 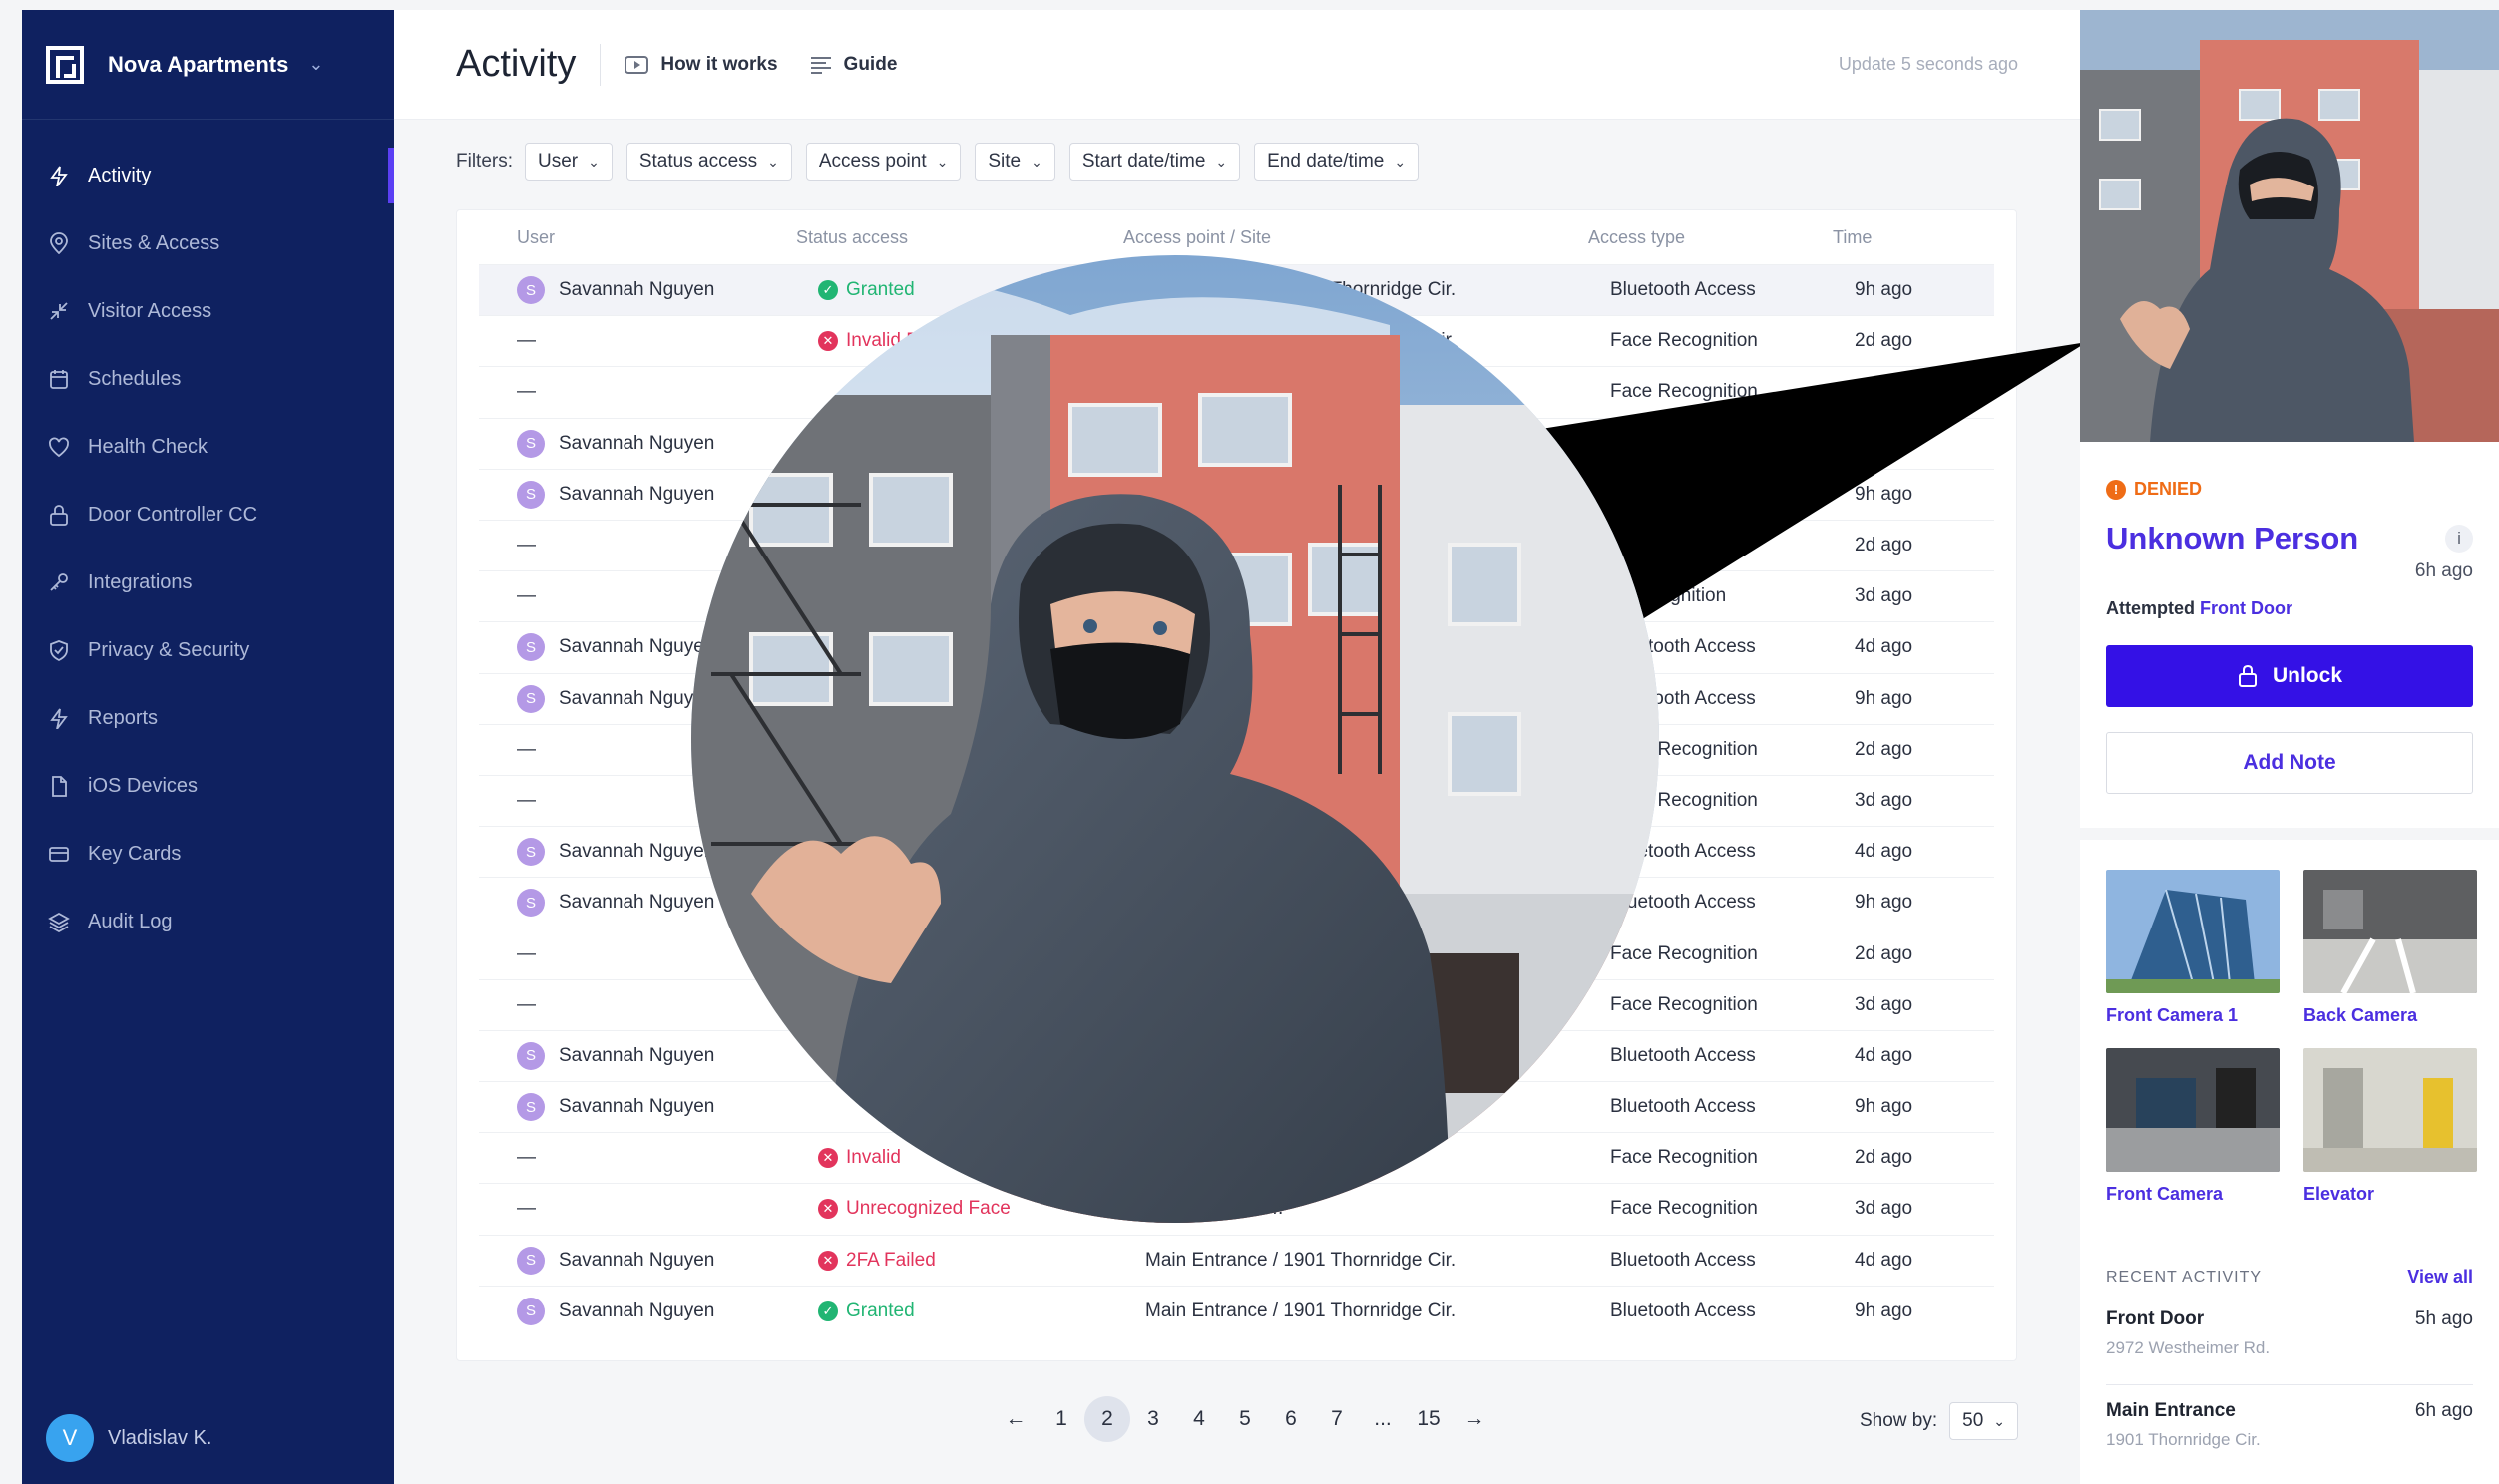 What do you see at coordinates (2290, 226) in the screenshot?
I see `event-photo` at bounding box center [2290, 226].